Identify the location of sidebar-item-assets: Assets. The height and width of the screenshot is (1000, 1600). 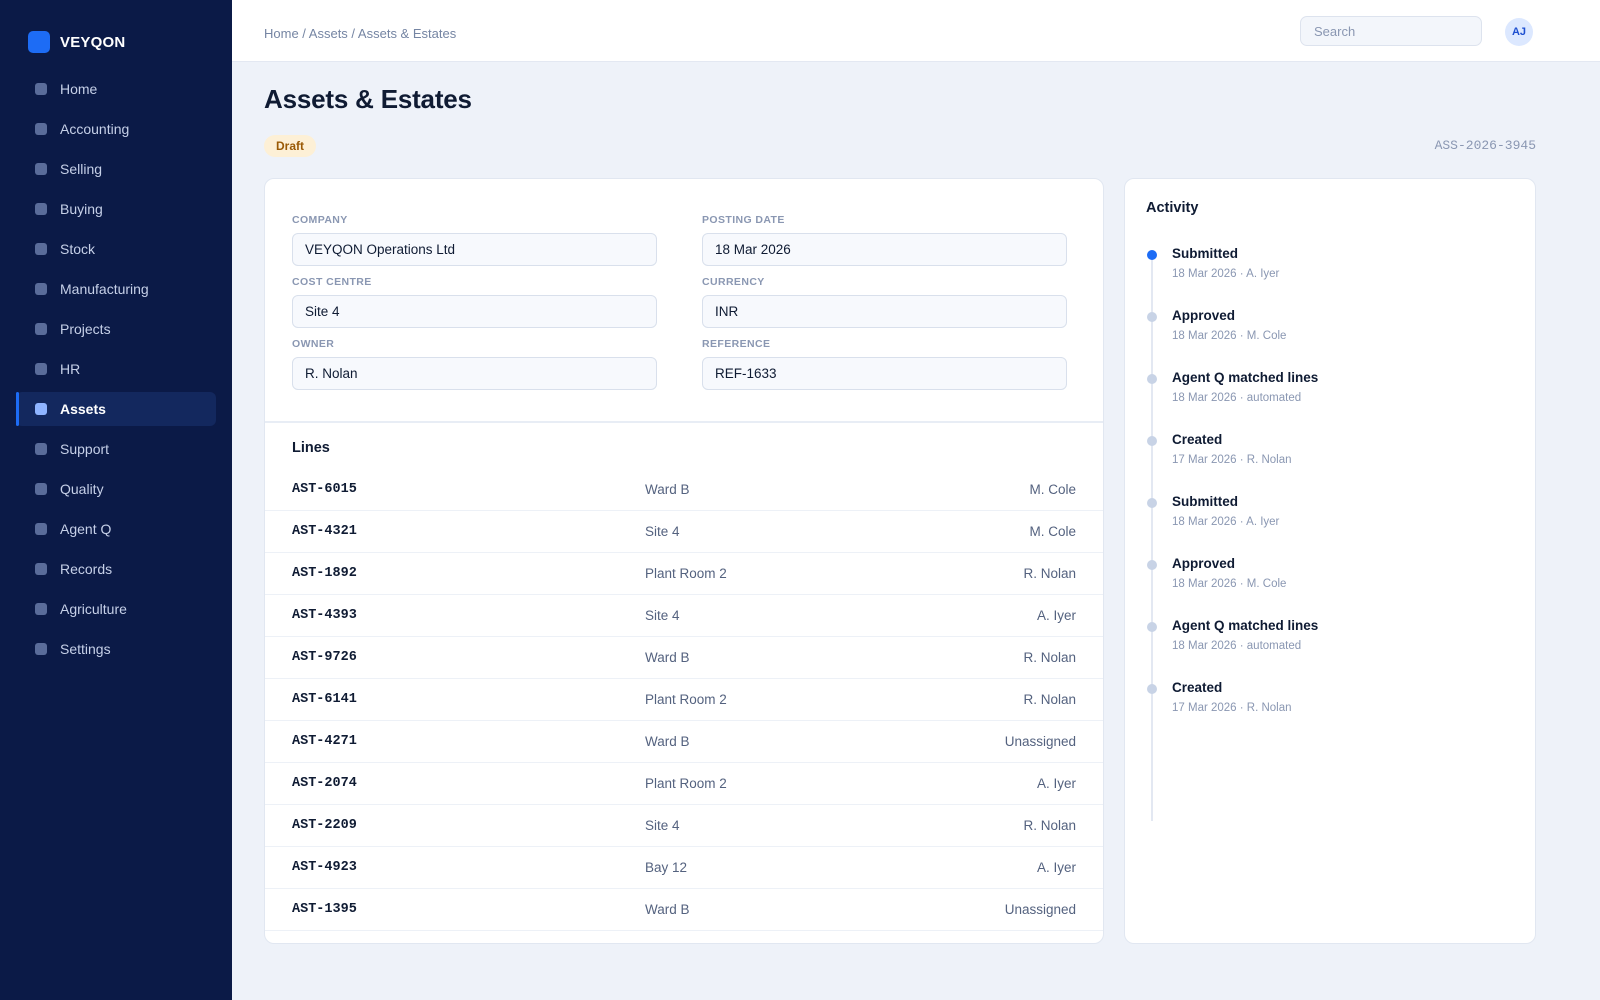
(116, 409).